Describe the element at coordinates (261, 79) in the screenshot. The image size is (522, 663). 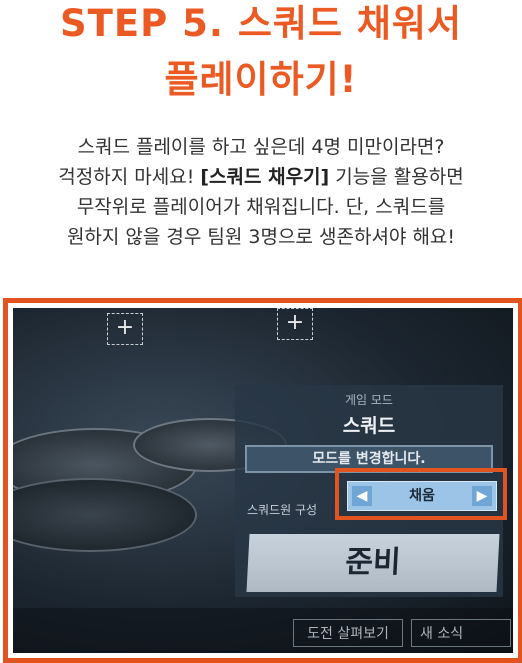
I see `step-title-line2: 플레이하기!` at that location.